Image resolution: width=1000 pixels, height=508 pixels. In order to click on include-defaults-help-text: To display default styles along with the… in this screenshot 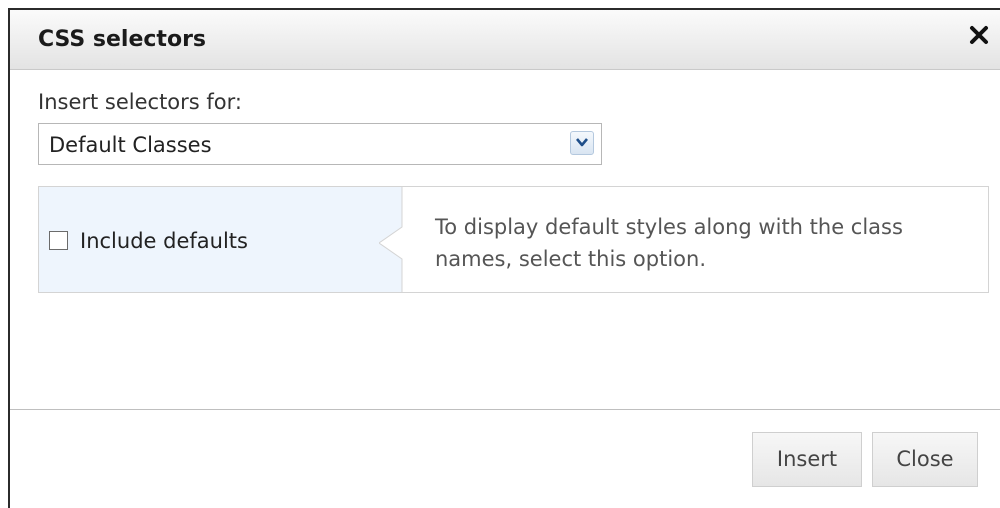, I will do `click(669, 243)`.